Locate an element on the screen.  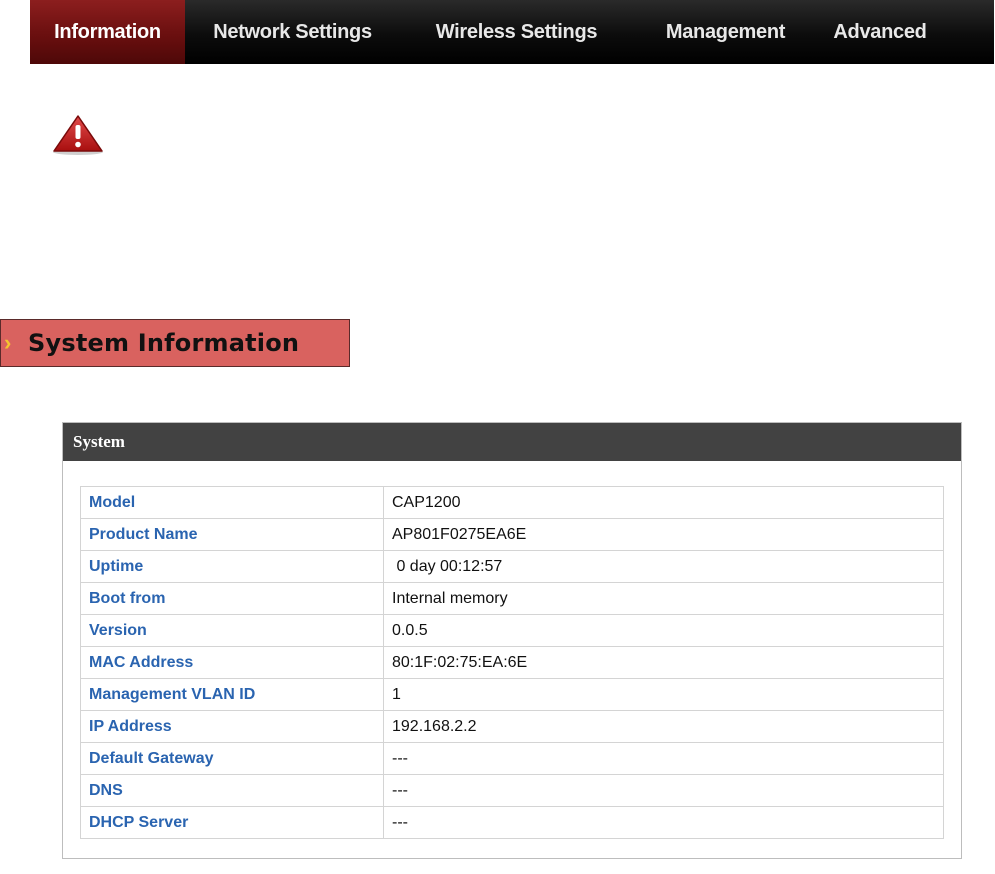
table-row: Model CAP1200 is located at coordinates (512, 502).